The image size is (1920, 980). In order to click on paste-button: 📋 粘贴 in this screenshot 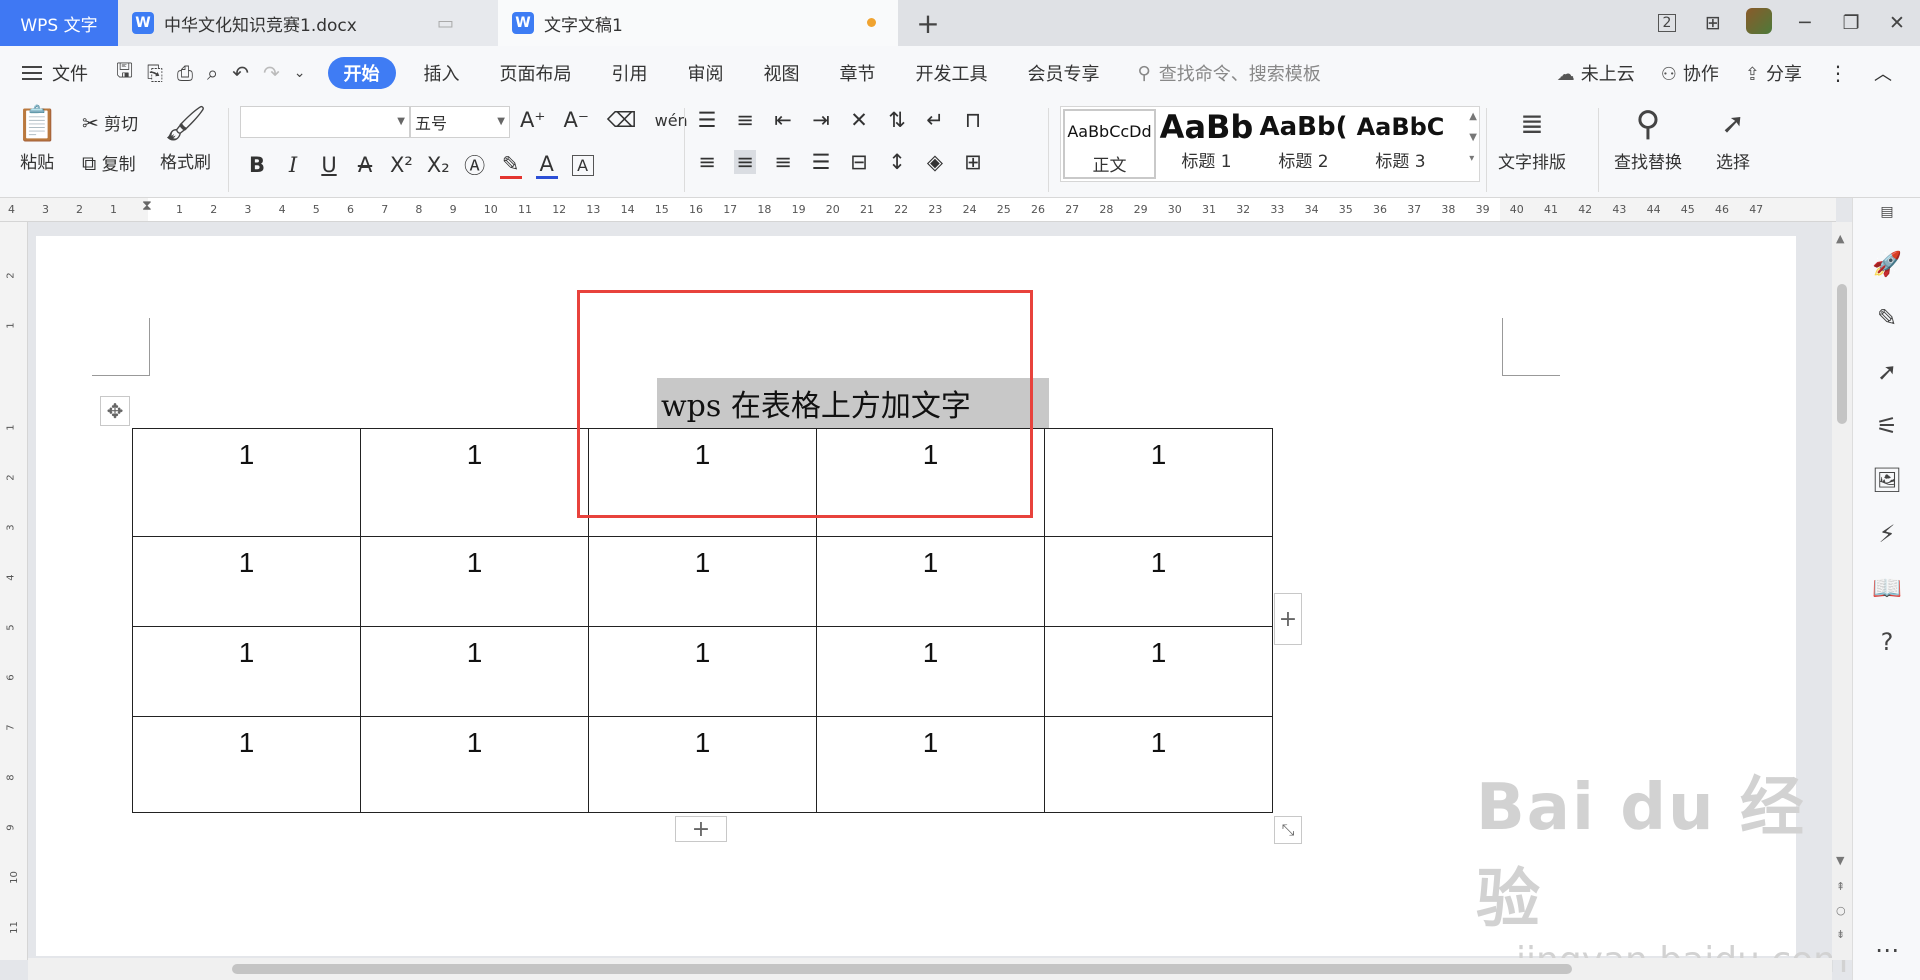, I will do `click(37, 139)`.